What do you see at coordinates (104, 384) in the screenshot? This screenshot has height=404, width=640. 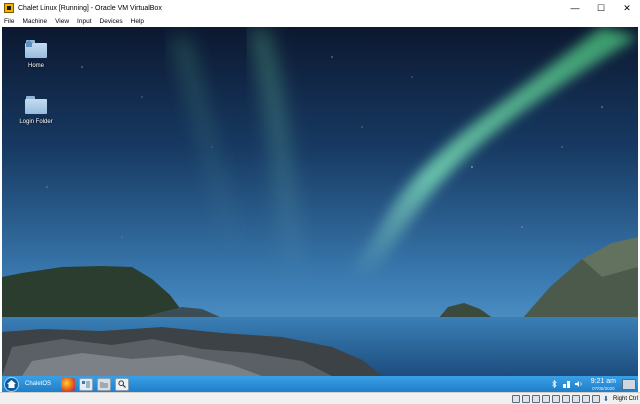 I see `files-icon` at bounding box center [104, 384].